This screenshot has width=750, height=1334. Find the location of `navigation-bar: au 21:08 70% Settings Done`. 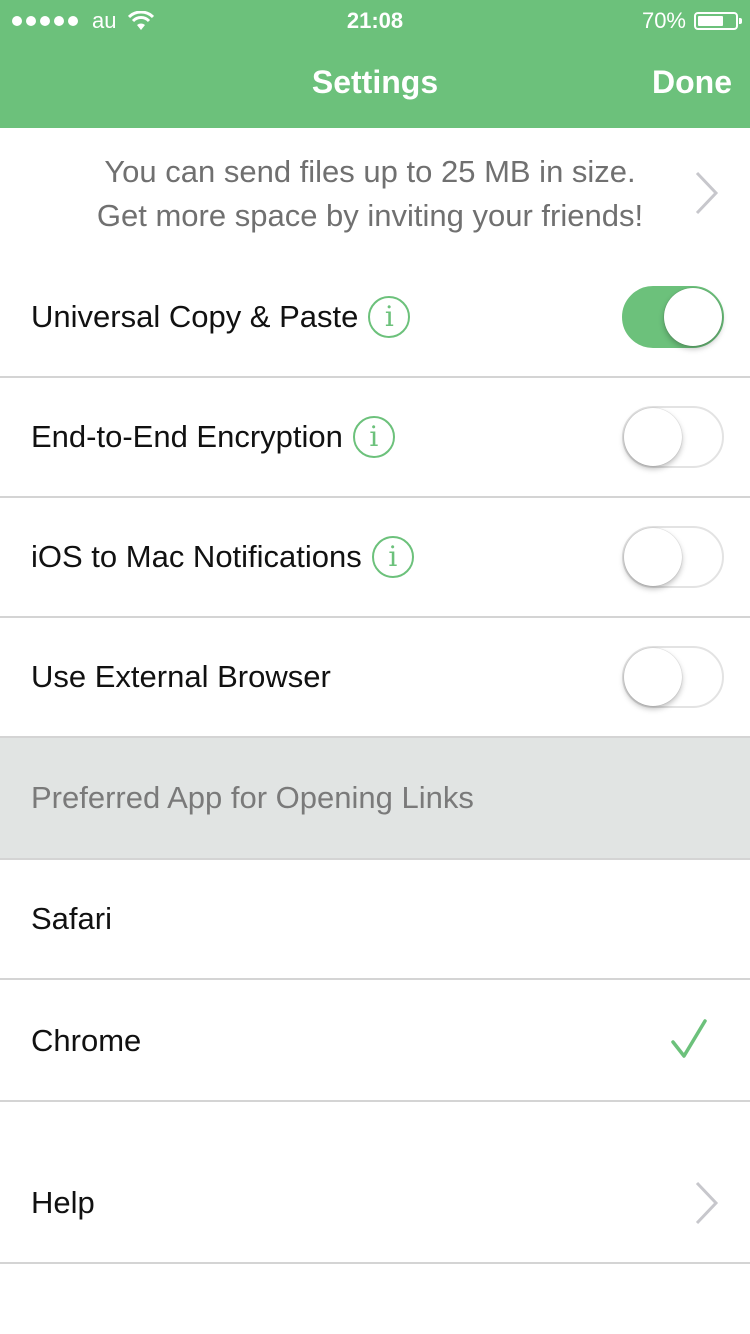

navigation-bar: au 21:08 70% Settings Done is located at coordinates (375, 64).